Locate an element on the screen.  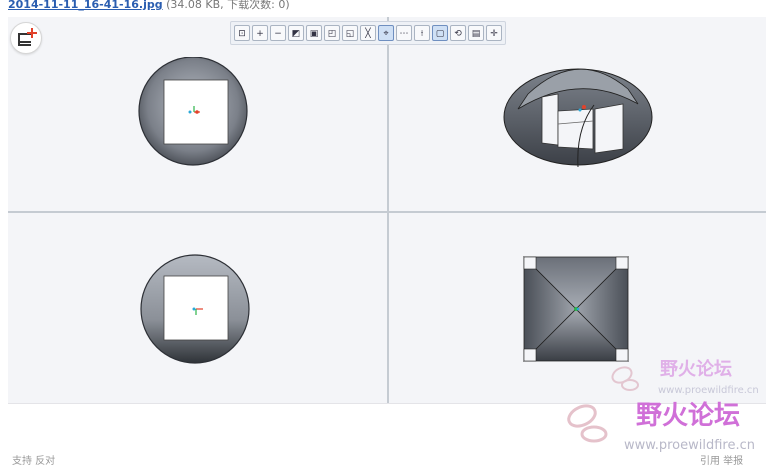
view-top-left is located at coordinates (193, 122).